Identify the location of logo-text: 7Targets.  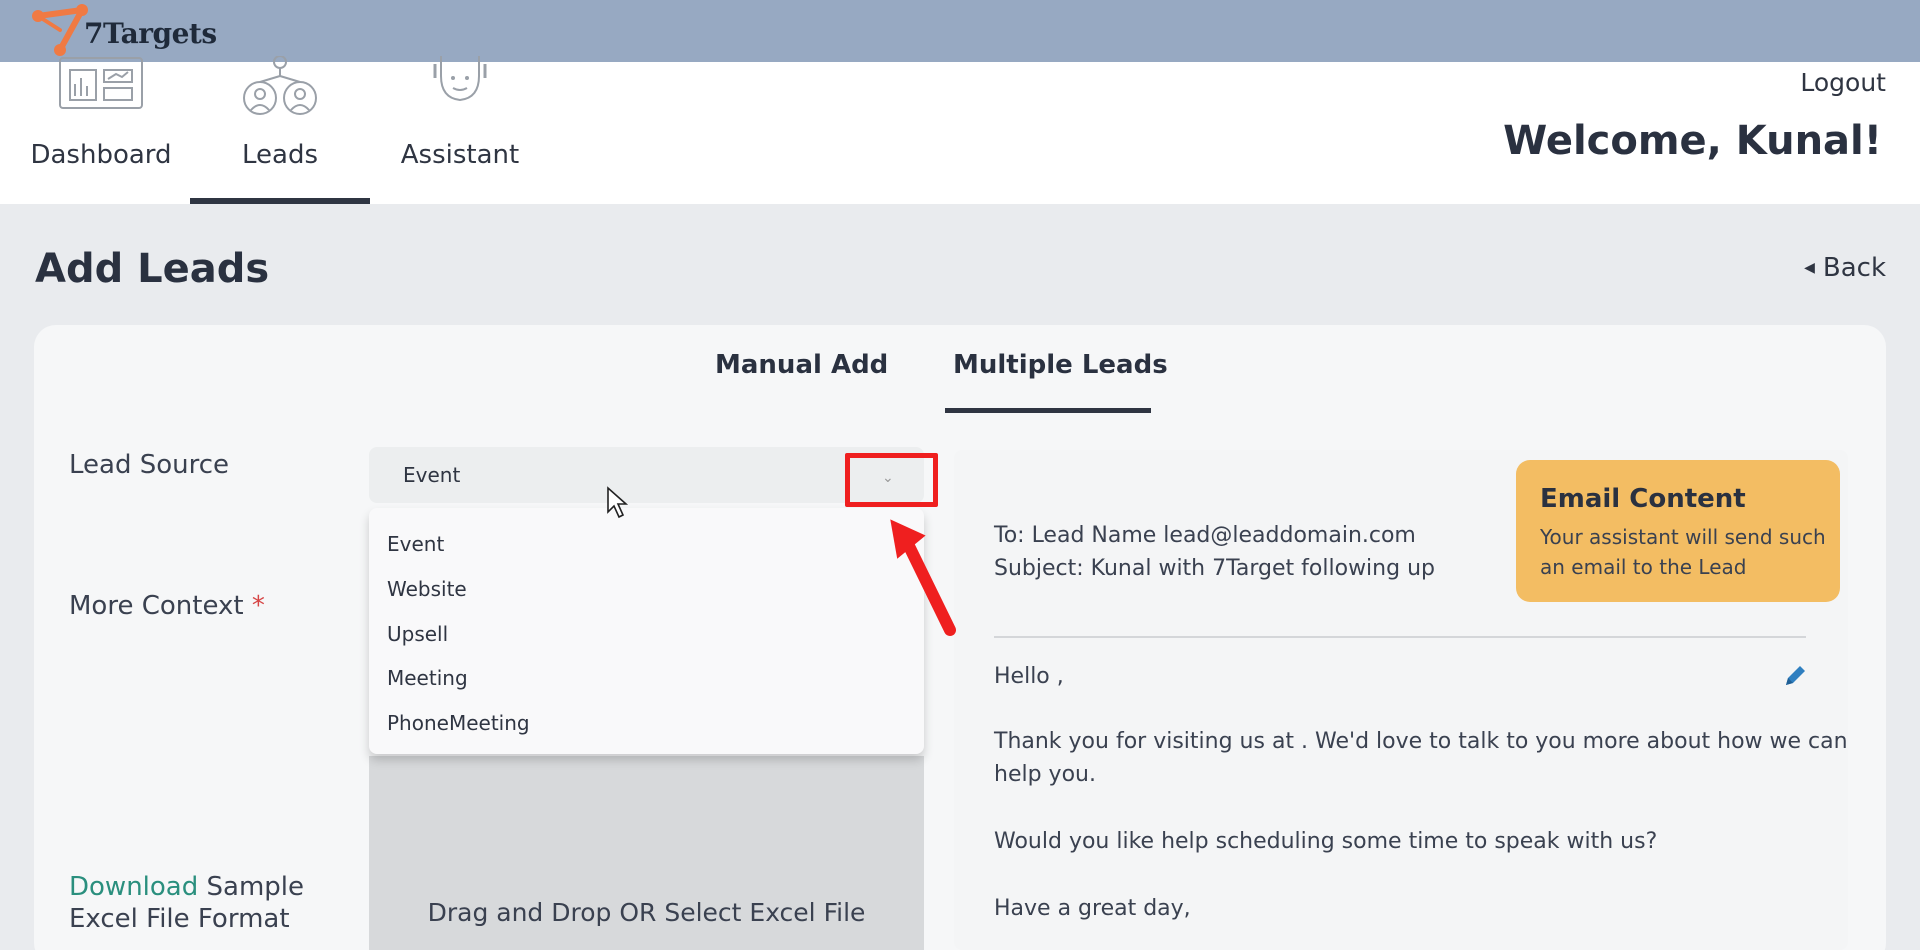
(150, 33).